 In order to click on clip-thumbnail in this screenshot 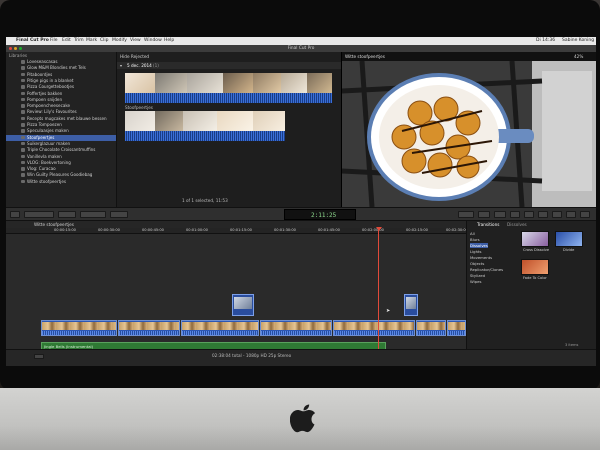, I will do `click(411, 303)`.